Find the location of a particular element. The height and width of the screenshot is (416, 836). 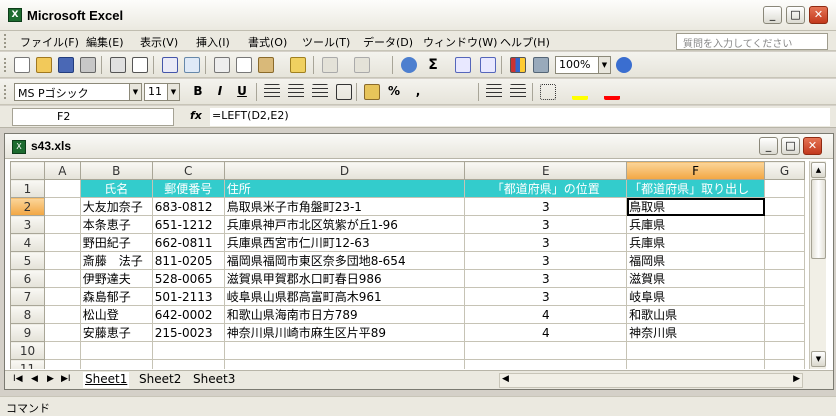

cell-name: 伊野達夫 is located at coordinates (116, 278).